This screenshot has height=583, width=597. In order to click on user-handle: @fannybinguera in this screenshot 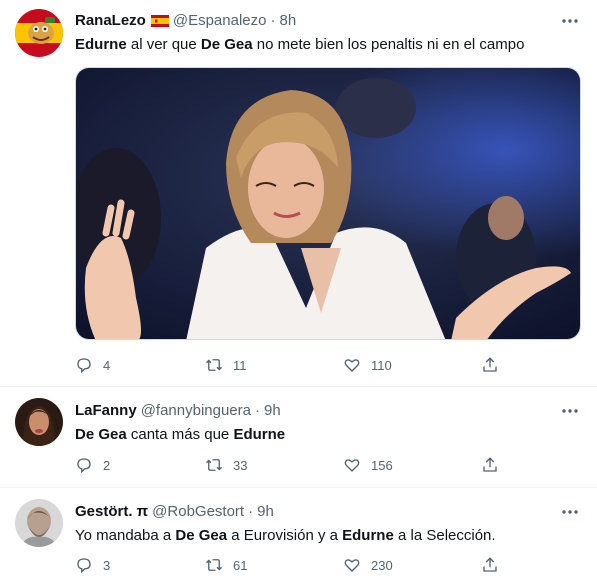, I will do `click(196, 410)`.